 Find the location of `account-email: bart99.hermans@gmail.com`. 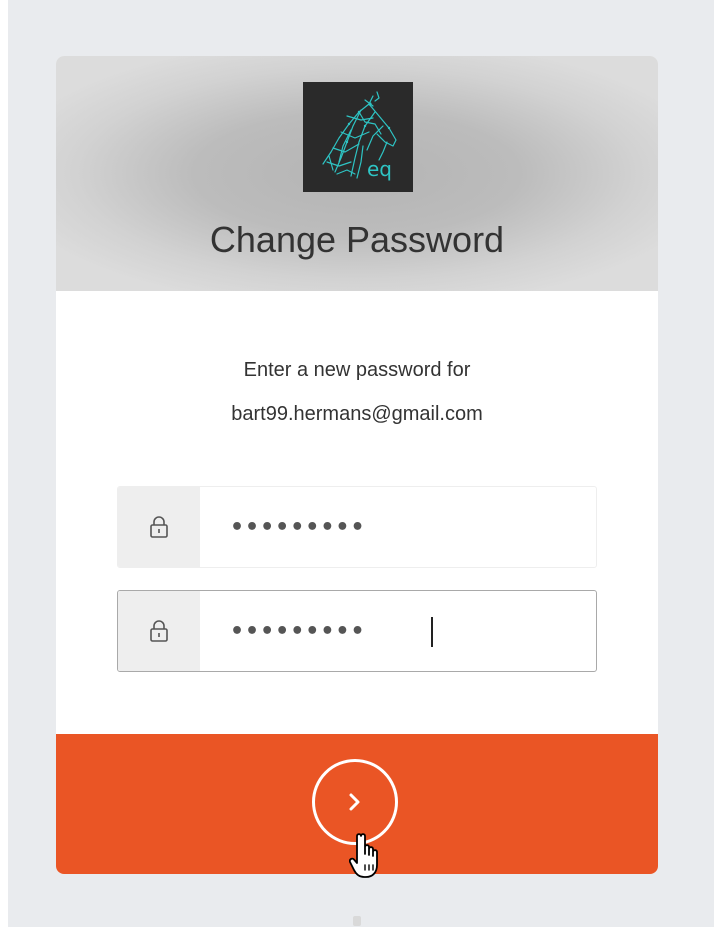

account-email: bart99.hermans@gmail.com is located at coordinates (357, 414).